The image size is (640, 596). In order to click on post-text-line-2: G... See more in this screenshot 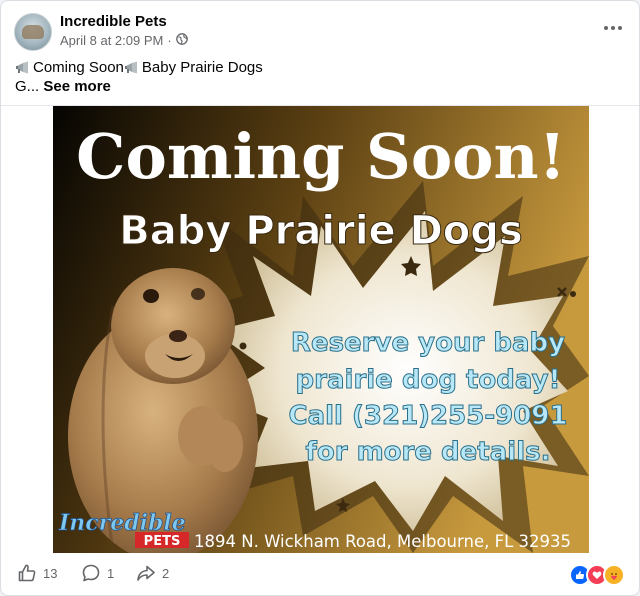, I will do `click(315, 86)`.